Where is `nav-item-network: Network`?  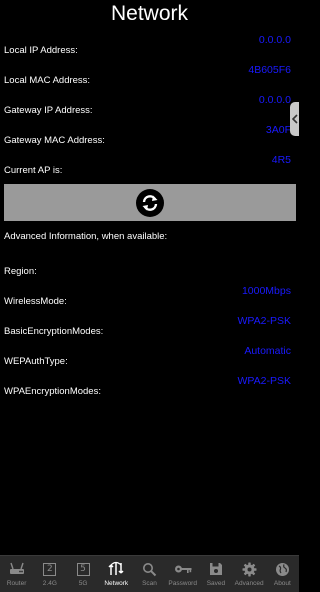
nav-item-network: Network is located at coordinates (116, 574).